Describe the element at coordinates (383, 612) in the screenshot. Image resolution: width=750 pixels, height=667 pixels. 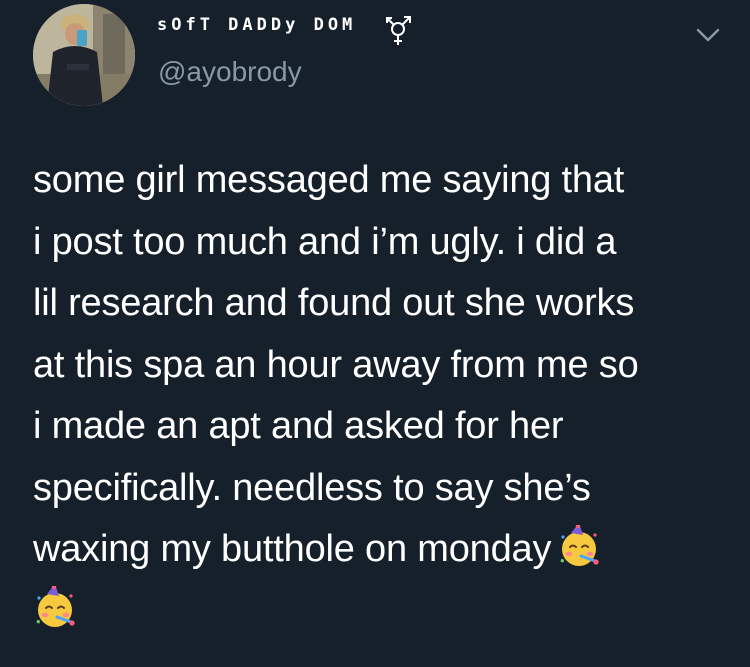
I see `tweet-line-emoji` at that location.